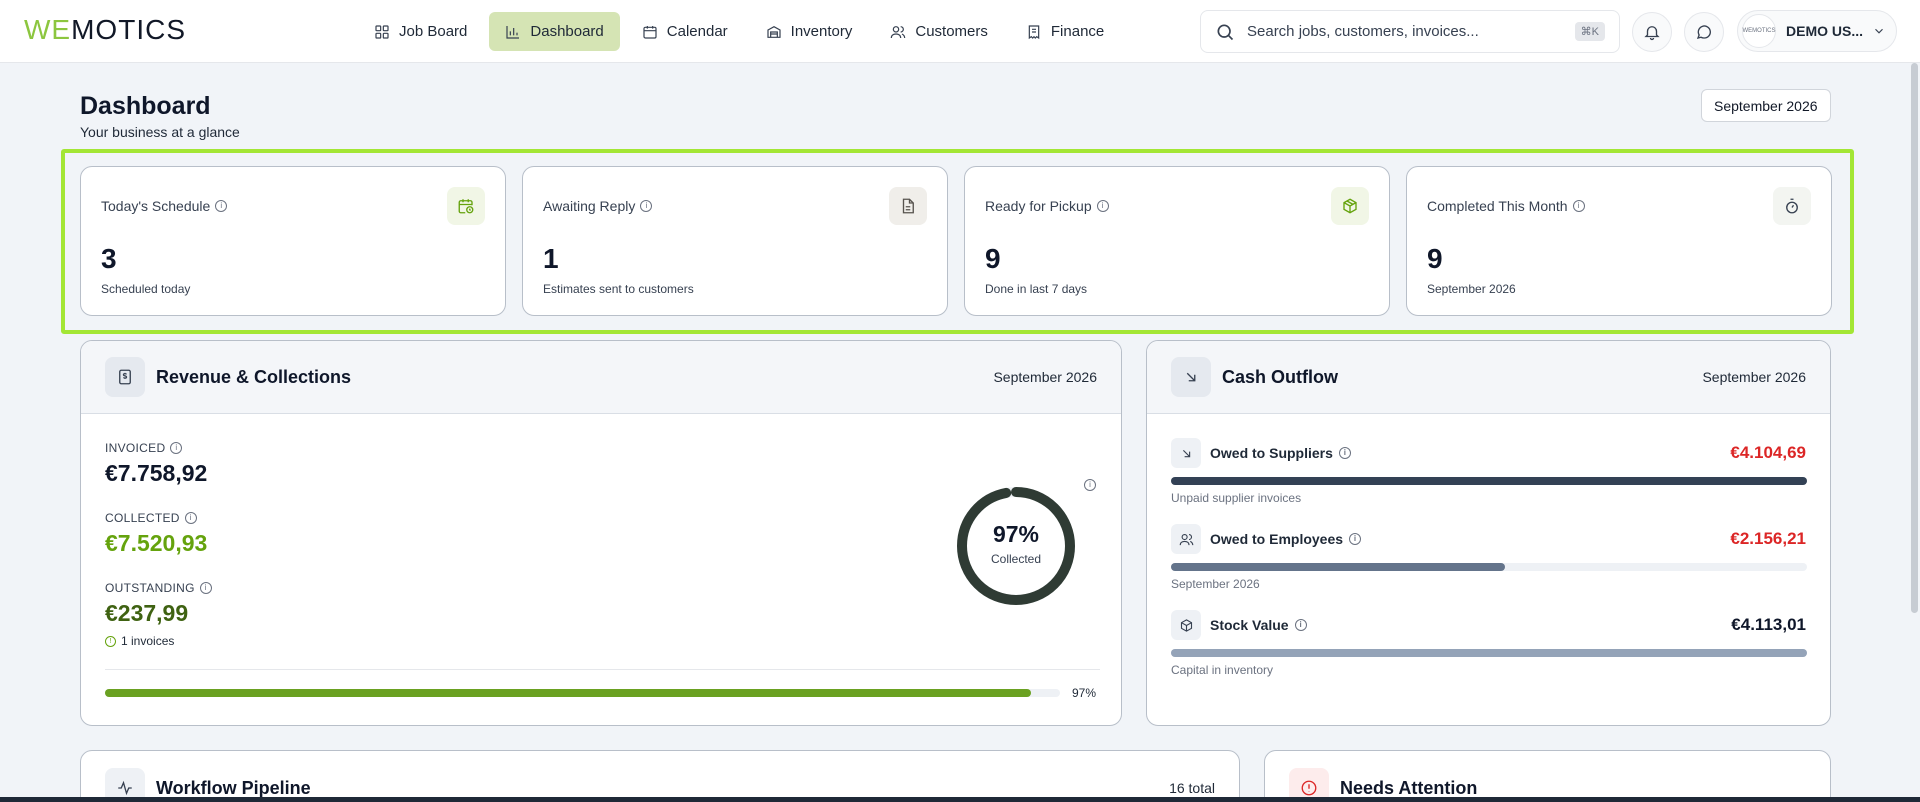 Image resolution: width=1920 pixels, height=802 pixels. What do you see at coordinates (142, 518) in the screenshot?
I see `collected-label: COLLECTED` at bounding box center [142, 518].